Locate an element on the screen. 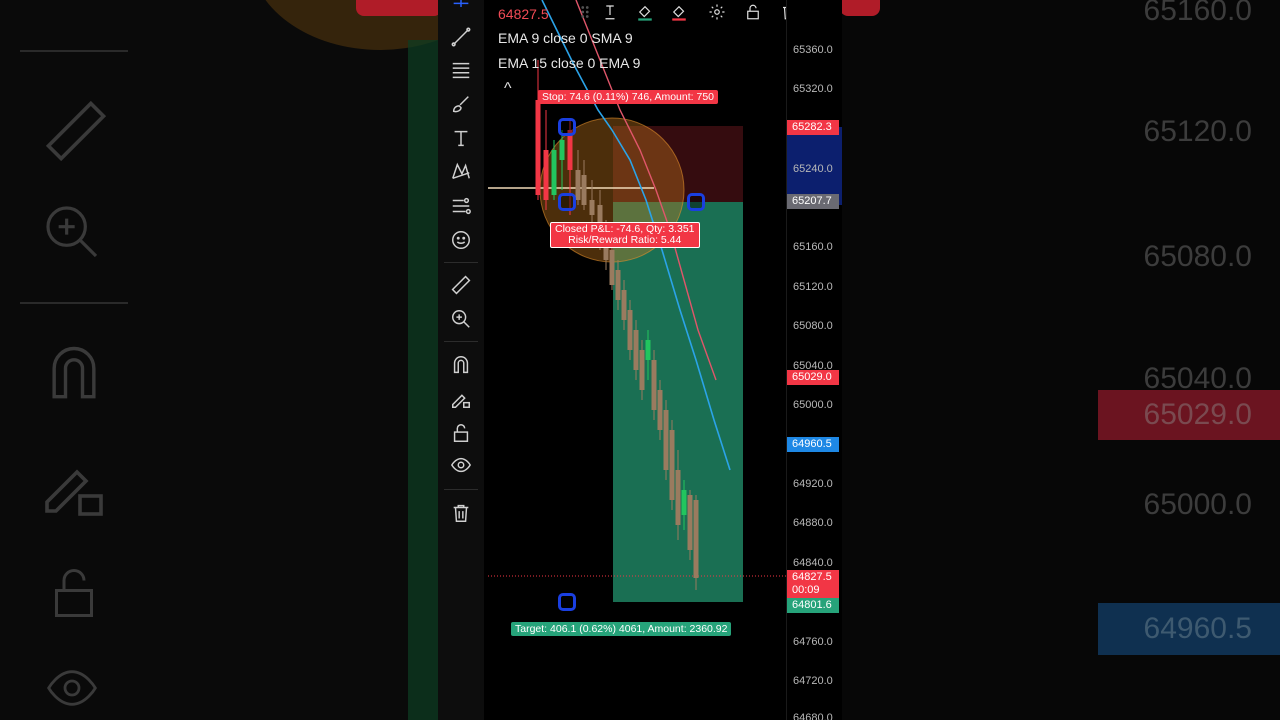  stop-handle is located at coordinates (567, 127).